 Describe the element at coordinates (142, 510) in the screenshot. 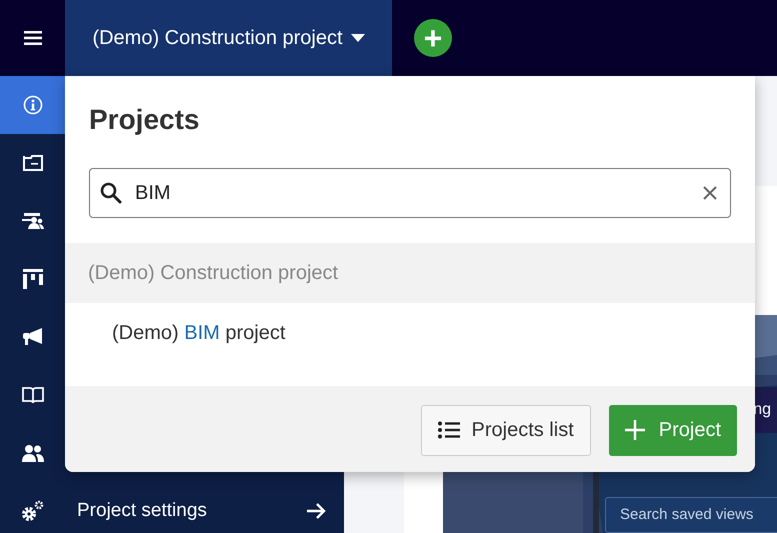

I see `sidebar-label: Project settings` at that location.